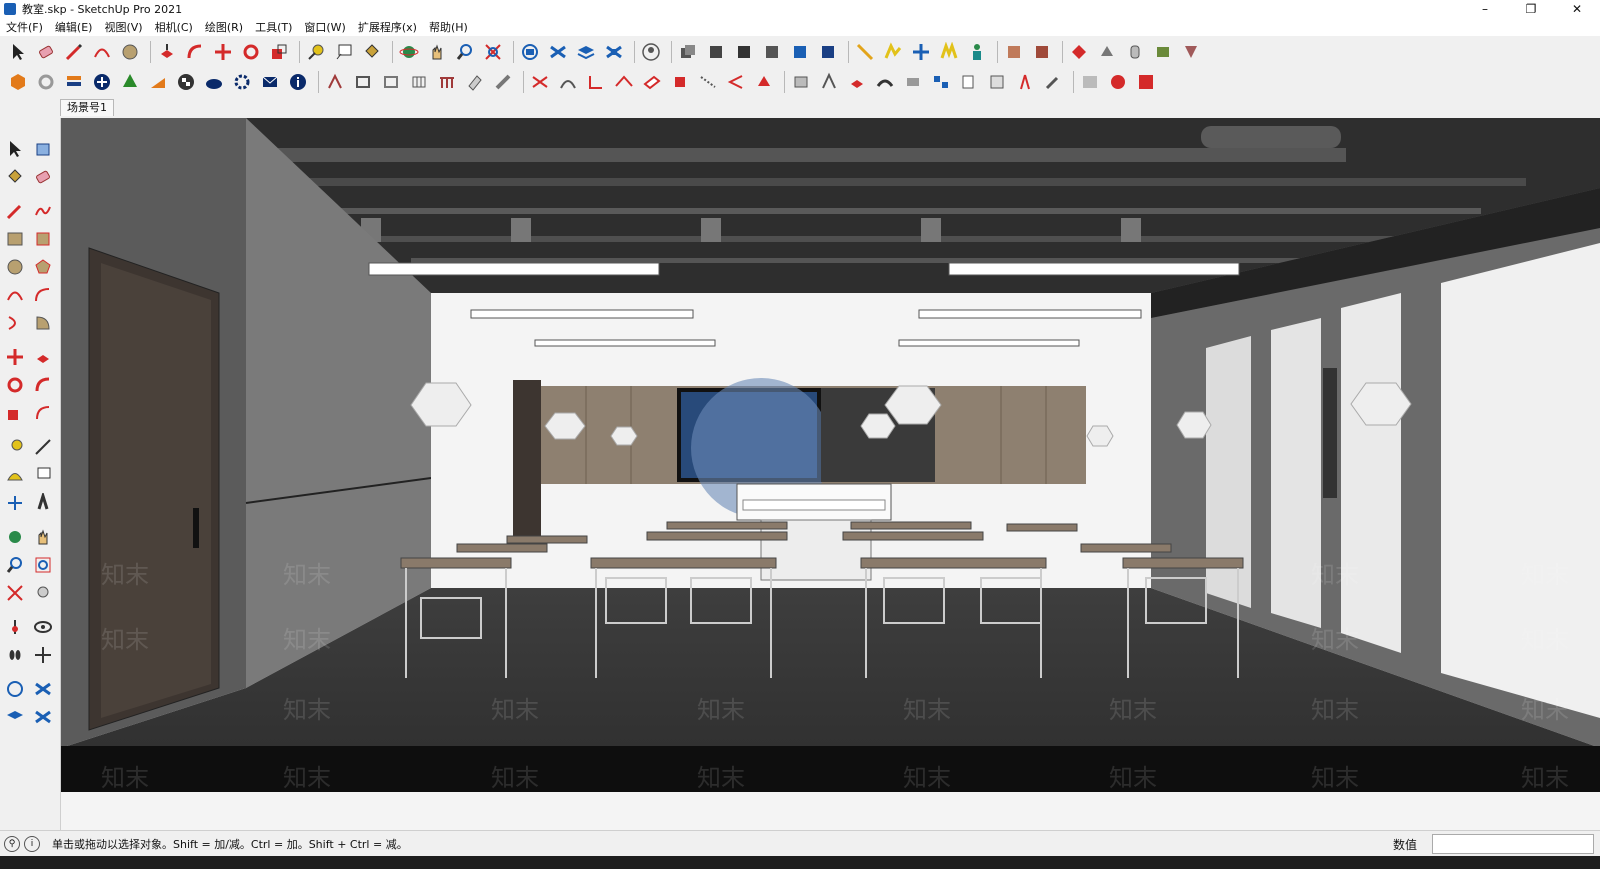 The image size is (1600, 869). What do you see at coordinates (614, 52) in the screenshot?
I see `components-button` at bounding box center [614, 52].